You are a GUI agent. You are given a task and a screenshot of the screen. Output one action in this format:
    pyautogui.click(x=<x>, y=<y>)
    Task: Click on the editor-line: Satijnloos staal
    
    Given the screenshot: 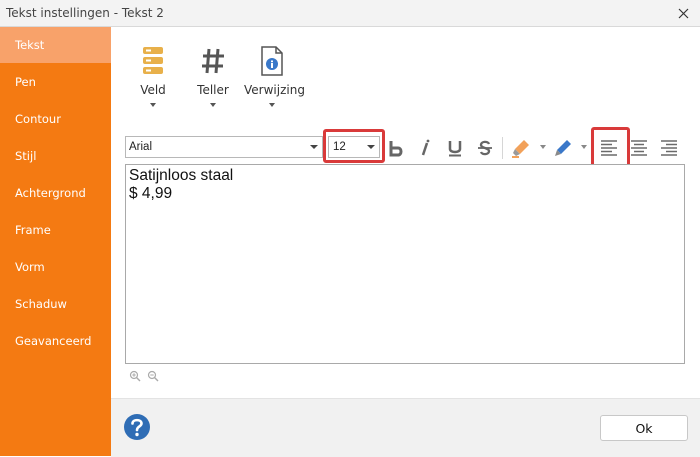 What is the action you would take?
    pyautogui.click(x=181, y=175)
    